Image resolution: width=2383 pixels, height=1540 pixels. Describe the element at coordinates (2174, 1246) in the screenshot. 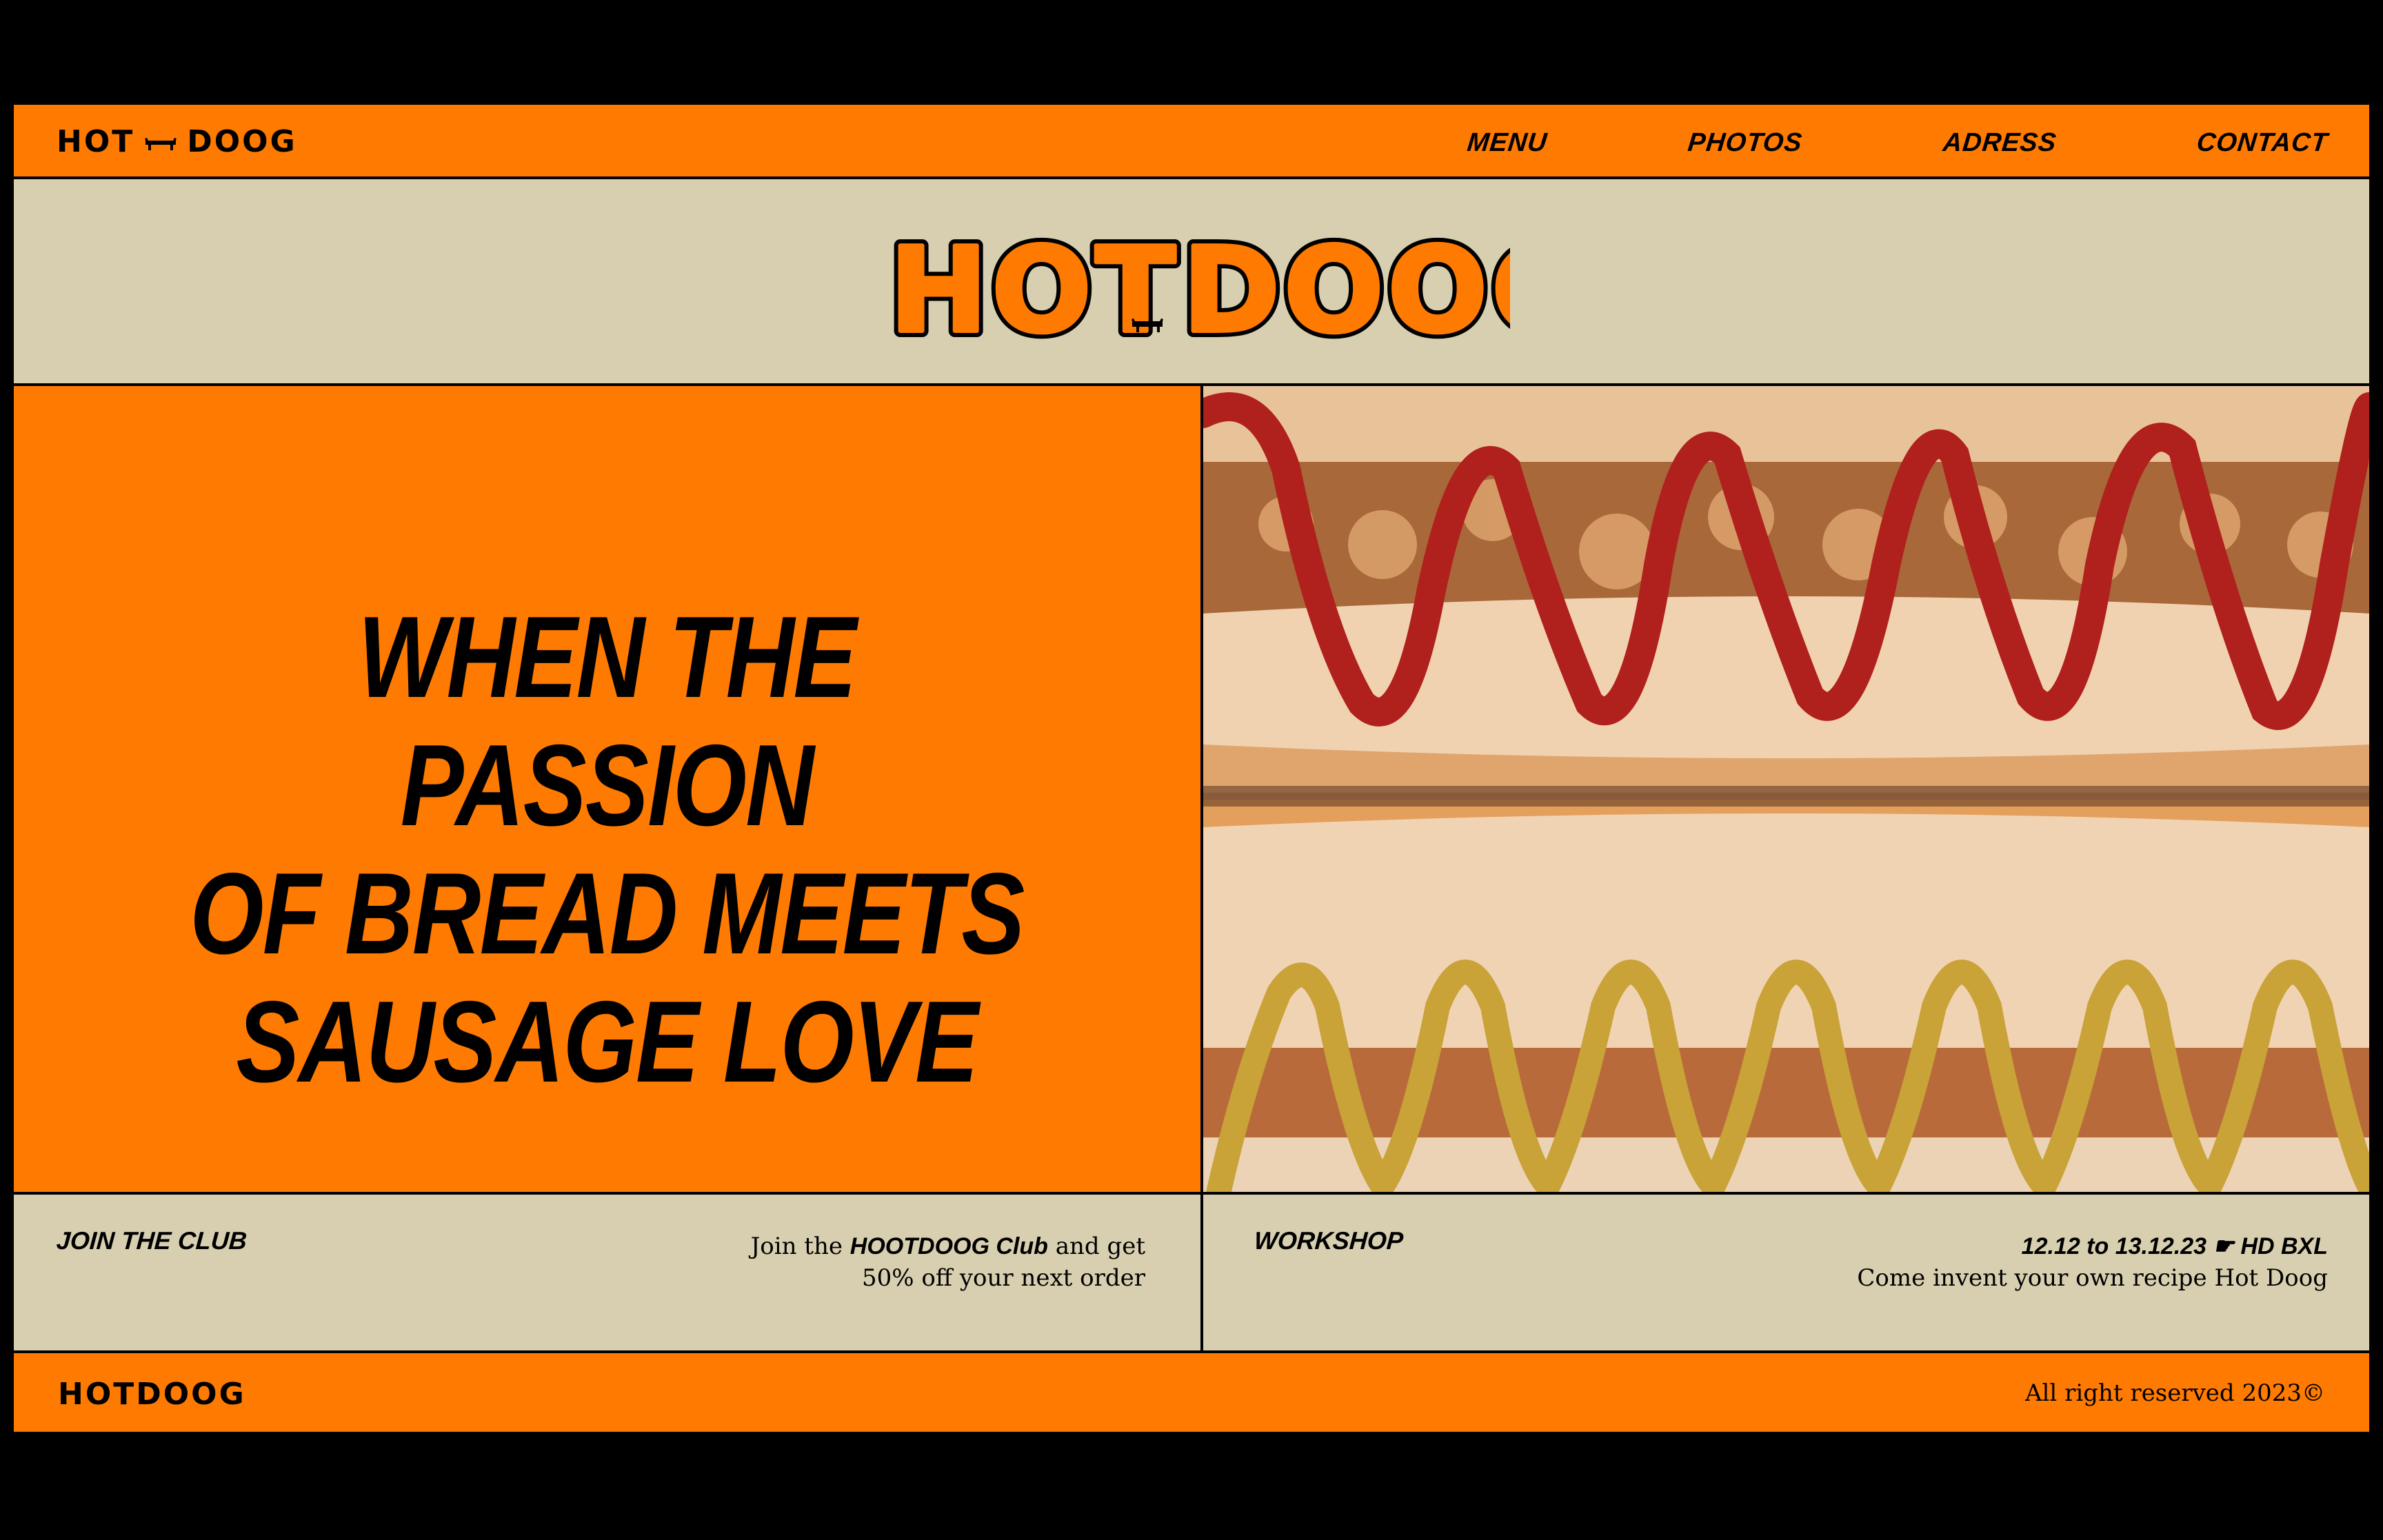

I see `workshop-dates: 12.12 to 13.12.23 ☛ HD BXL` at that location.